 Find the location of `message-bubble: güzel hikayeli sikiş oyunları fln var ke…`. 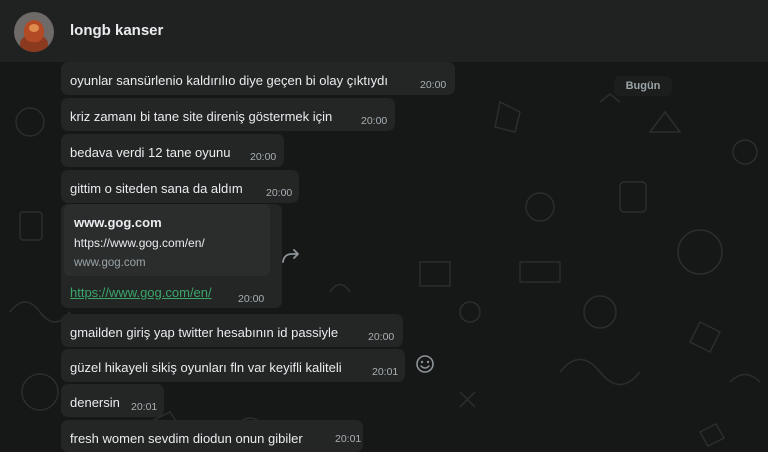

message-bubble: güzel hikayeli sikiş oyunları fln var ke… is located at coordinates (233, 365).